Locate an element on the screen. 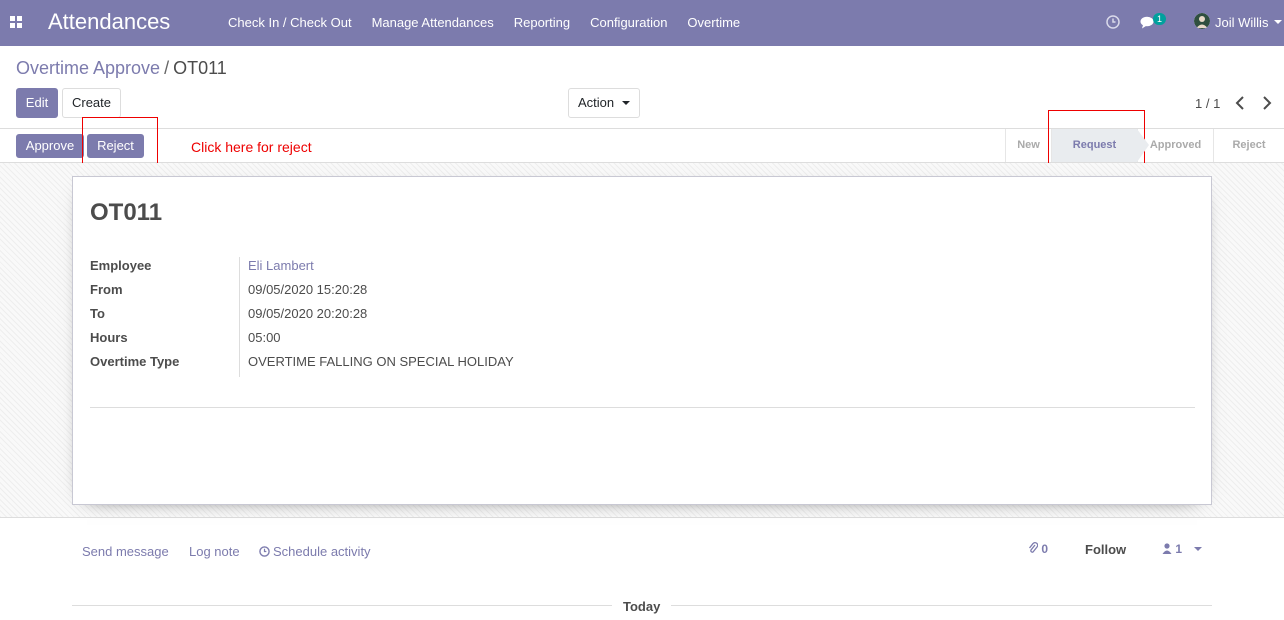 Image resolution: width=1284 pixels, height=620 pixels. annotation-text: Click here for reject is located at coordinates (251, 147).